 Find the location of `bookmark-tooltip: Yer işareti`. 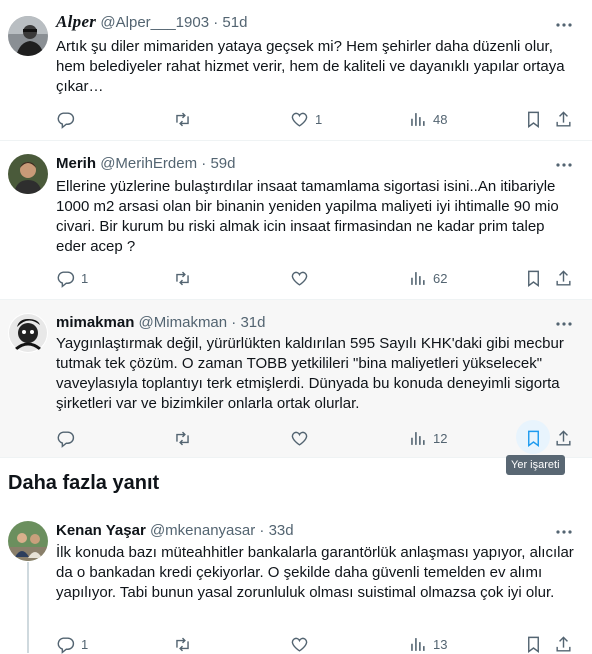

bookmark-tooltip: Yer işareti is located at coordinates (535, 465).